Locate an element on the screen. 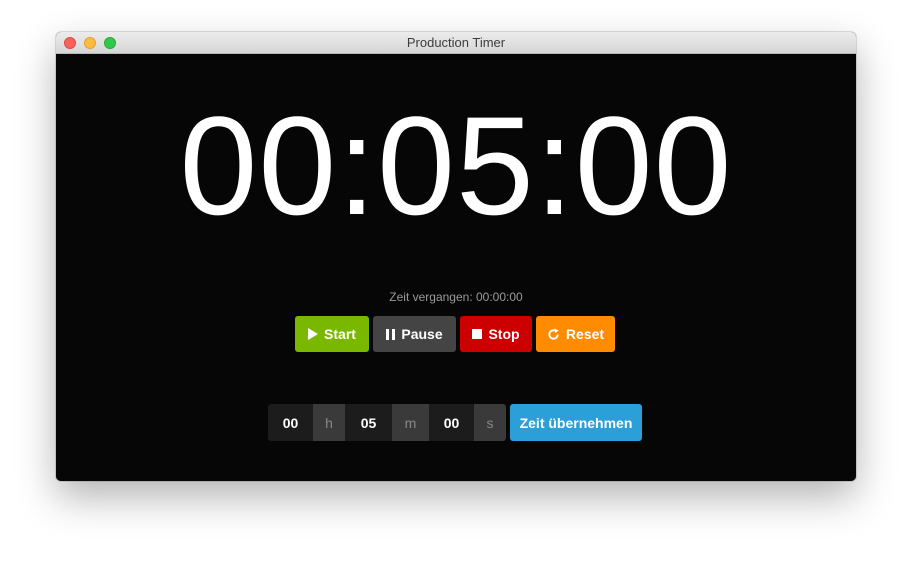  start-button: Start is located at coordinates (332, 334).